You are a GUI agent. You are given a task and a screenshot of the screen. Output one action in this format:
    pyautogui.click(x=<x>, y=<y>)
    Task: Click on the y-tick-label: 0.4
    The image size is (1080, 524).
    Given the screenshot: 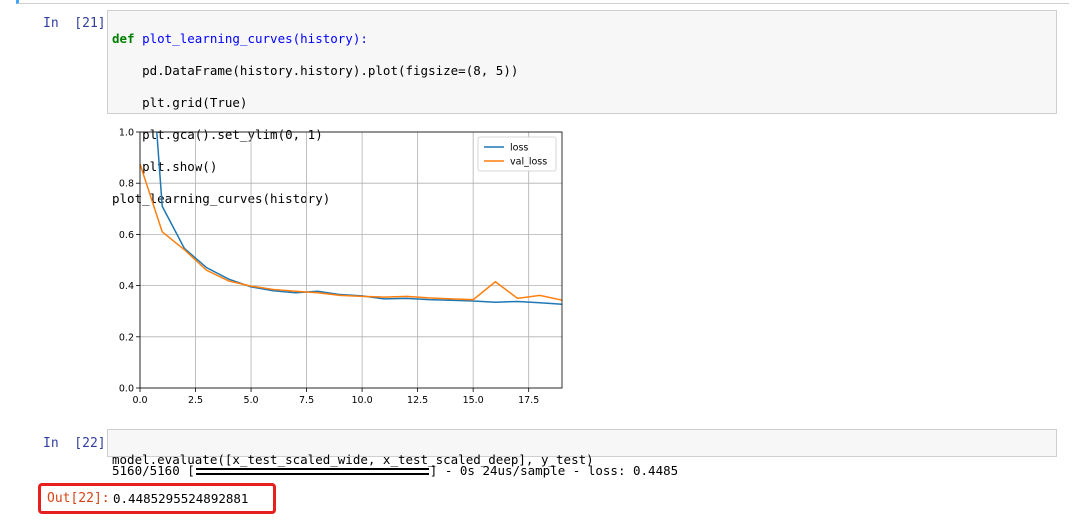 What is the action you would take?
    pyautogui.click(x=126, y=286)
    